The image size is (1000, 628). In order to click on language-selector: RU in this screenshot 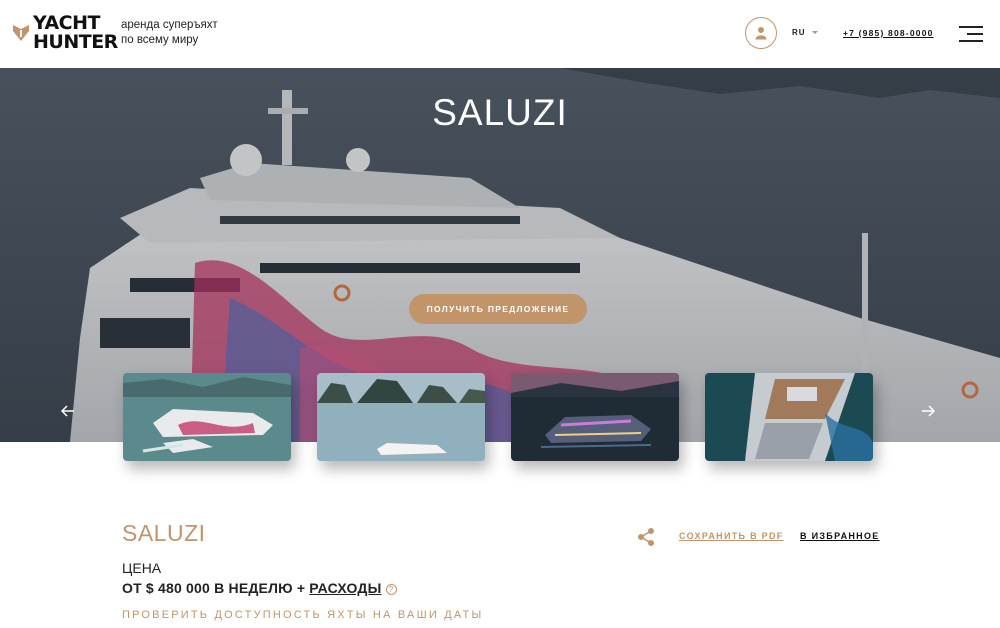, I will do `click(805, 32)`.